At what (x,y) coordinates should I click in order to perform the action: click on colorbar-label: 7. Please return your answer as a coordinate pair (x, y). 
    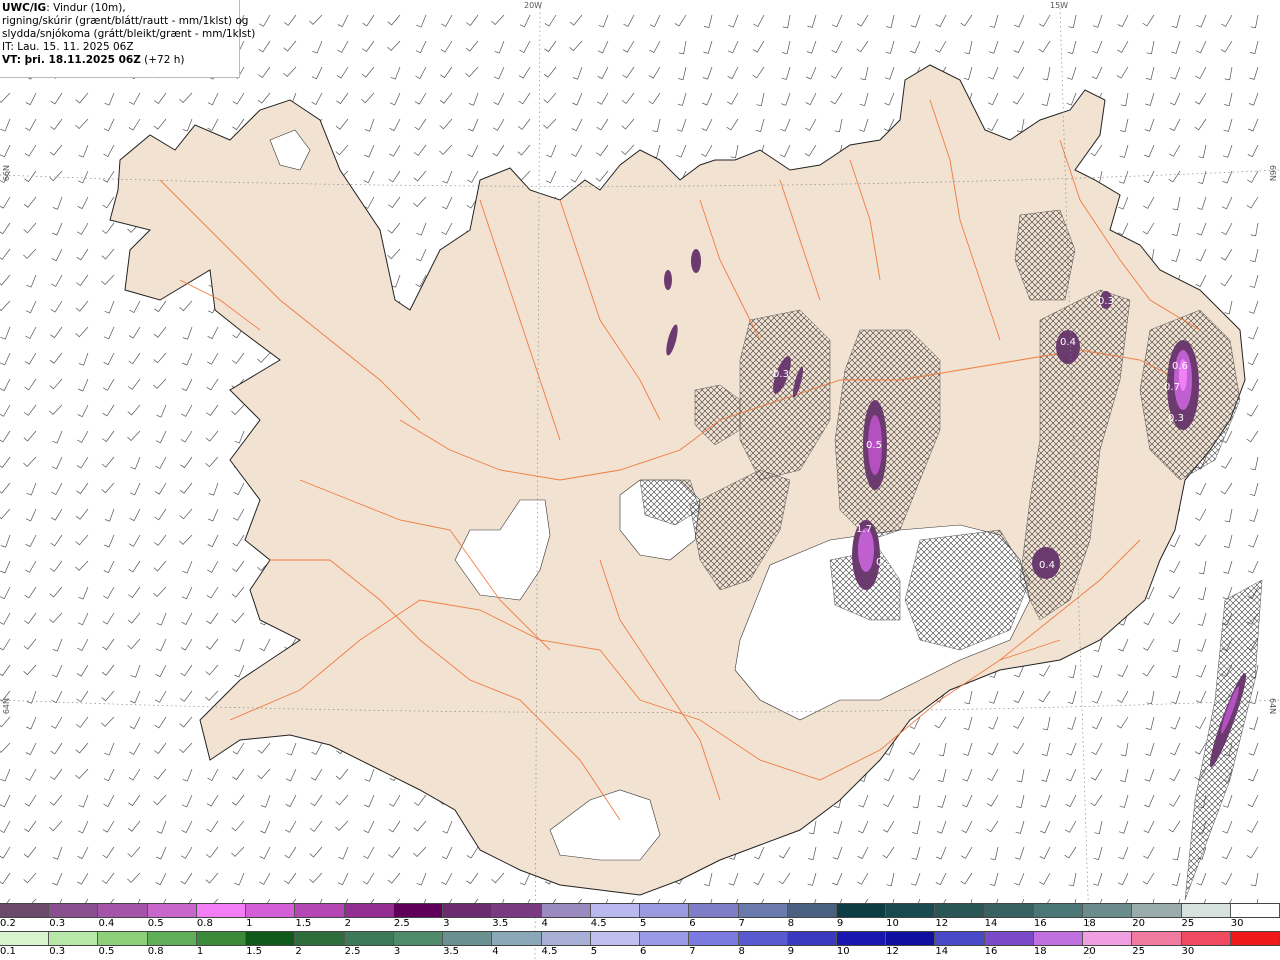
    Looking at the image, I should click on (741, 923).